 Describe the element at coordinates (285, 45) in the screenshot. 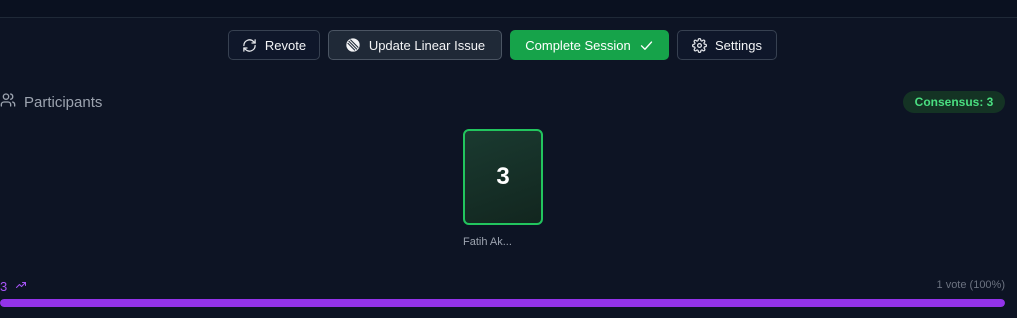

I see `revote-label: Revote` at that location.